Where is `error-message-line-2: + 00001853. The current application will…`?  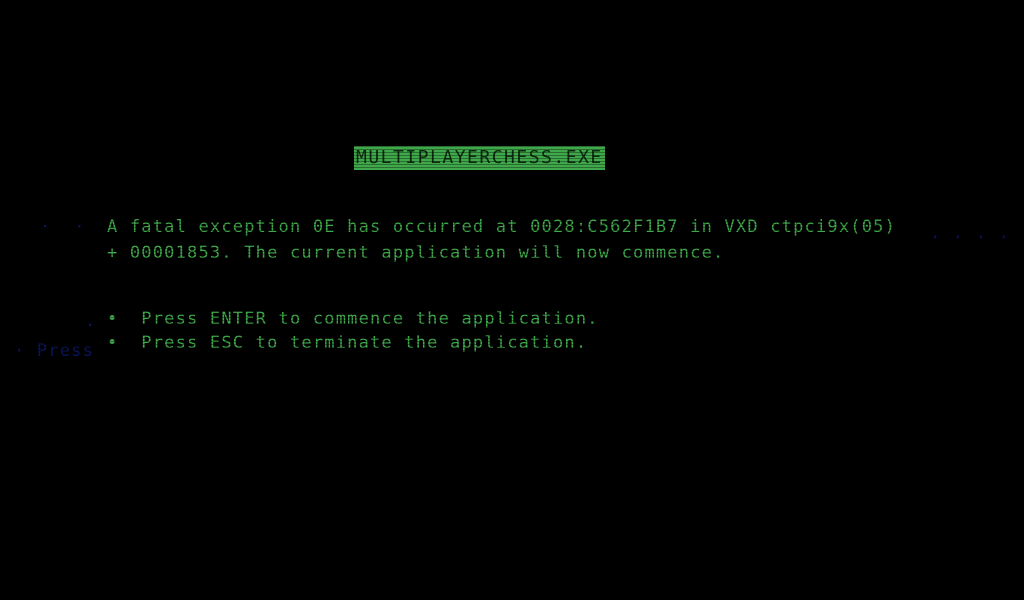
error-message-line-2: + 00001853. The current application will… is located at coordinates (416, 253).